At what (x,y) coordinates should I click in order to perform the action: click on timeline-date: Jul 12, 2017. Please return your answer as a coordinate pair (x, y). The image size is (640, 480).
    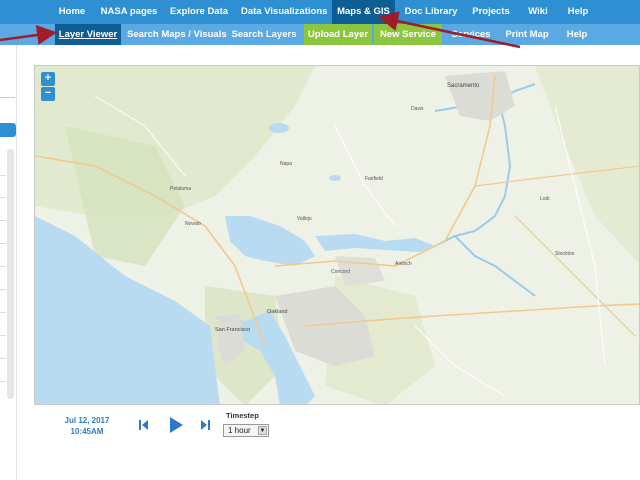
    Looking at the image, I should click on (87, 420).